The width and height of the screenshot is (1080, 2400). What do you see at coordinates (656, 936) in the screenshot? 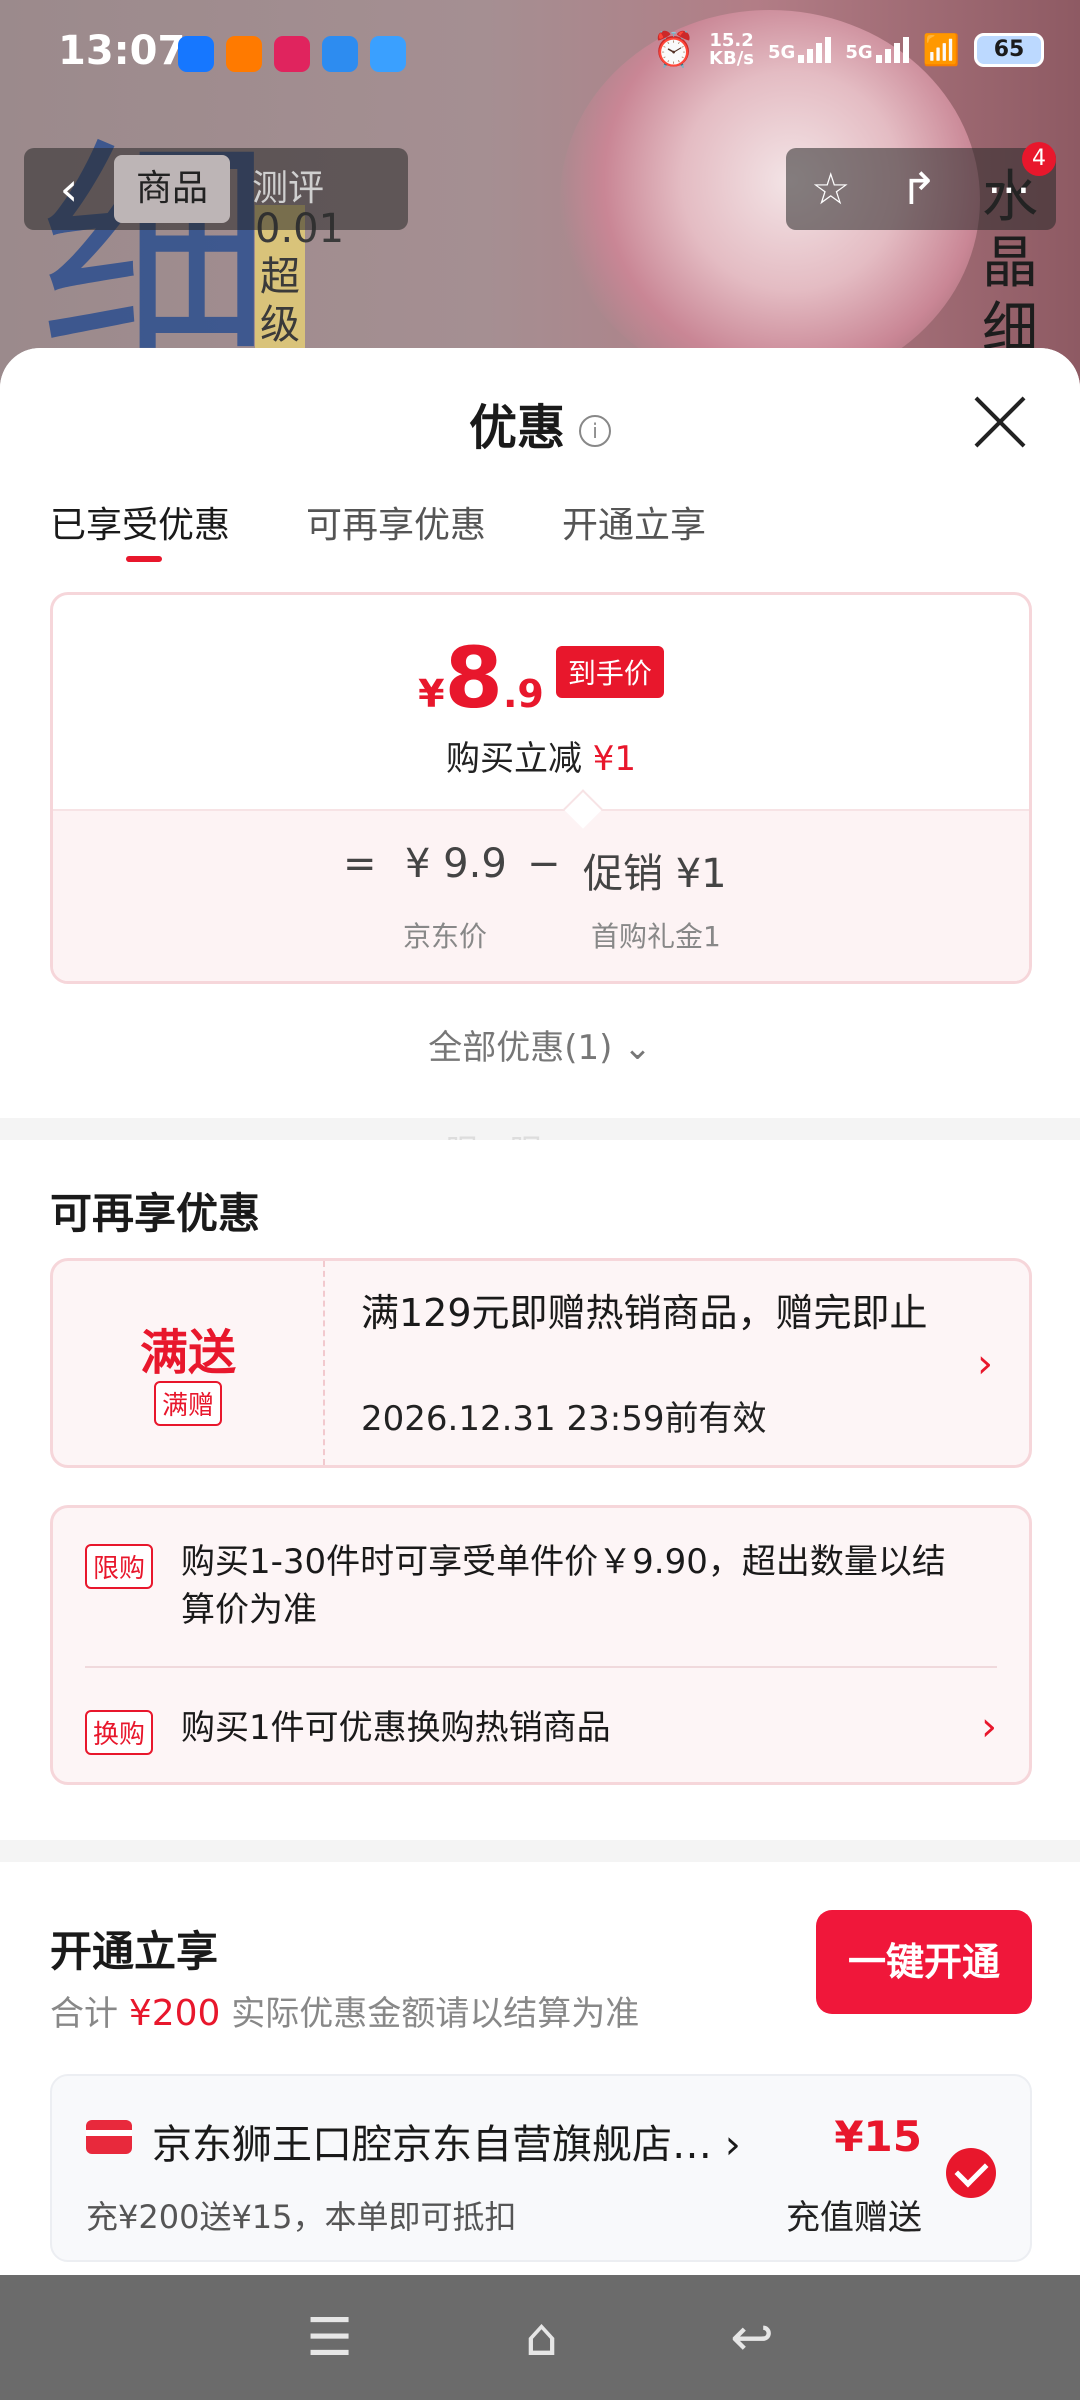
I see `promo-label: 首购礼金1` at bounding box center [656, 936].